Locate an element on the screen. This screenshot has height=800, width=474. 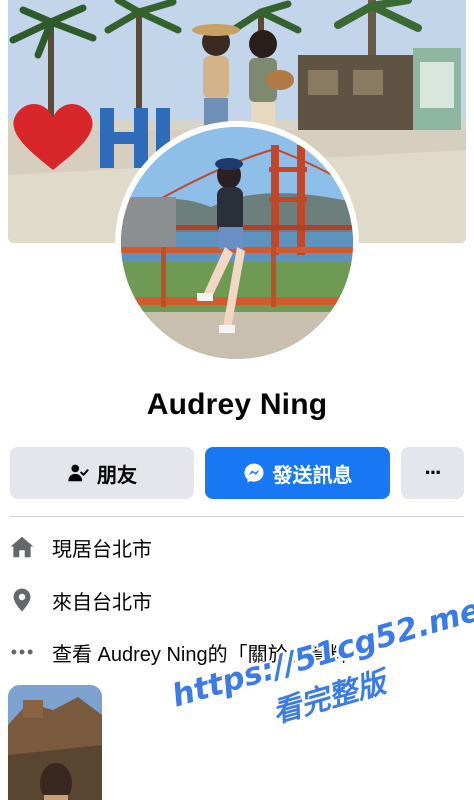
profile-name: Audrey Ning is located at coordinates (237, 404).